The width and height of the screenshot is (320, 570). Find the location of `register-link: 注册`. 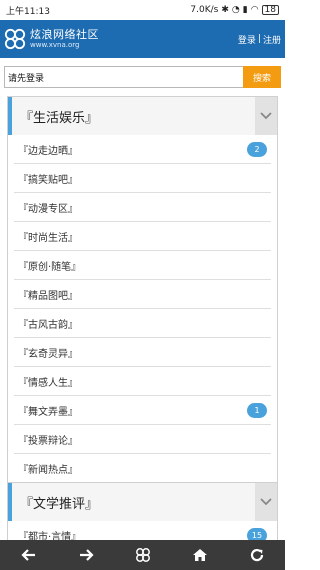

register-link: 注册 is located at coordinates (272, 39).